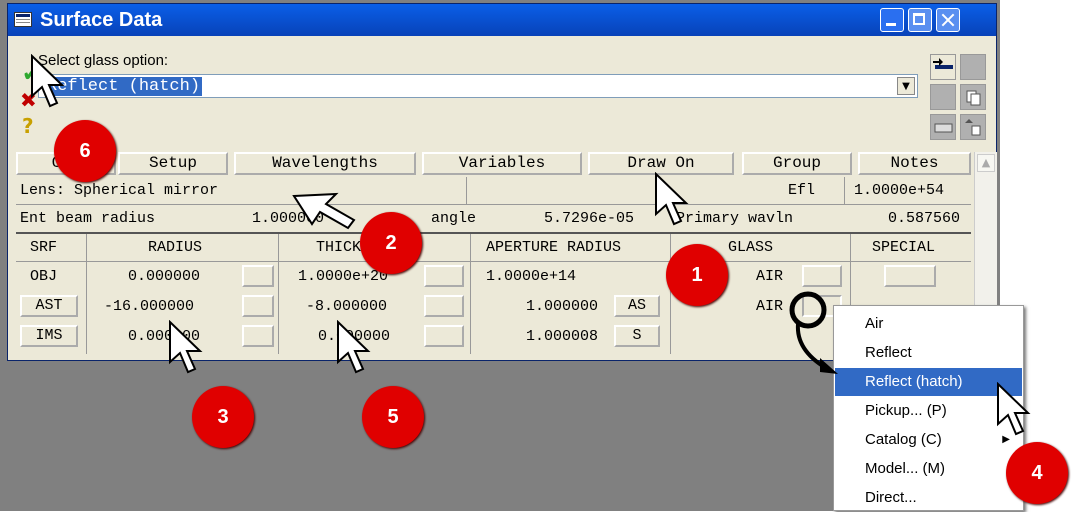  What do you see at coordinates (589, 218) in the screenshot?
I see `field-angle-value: 5.7296e-05` at bounding box center [589, 218].